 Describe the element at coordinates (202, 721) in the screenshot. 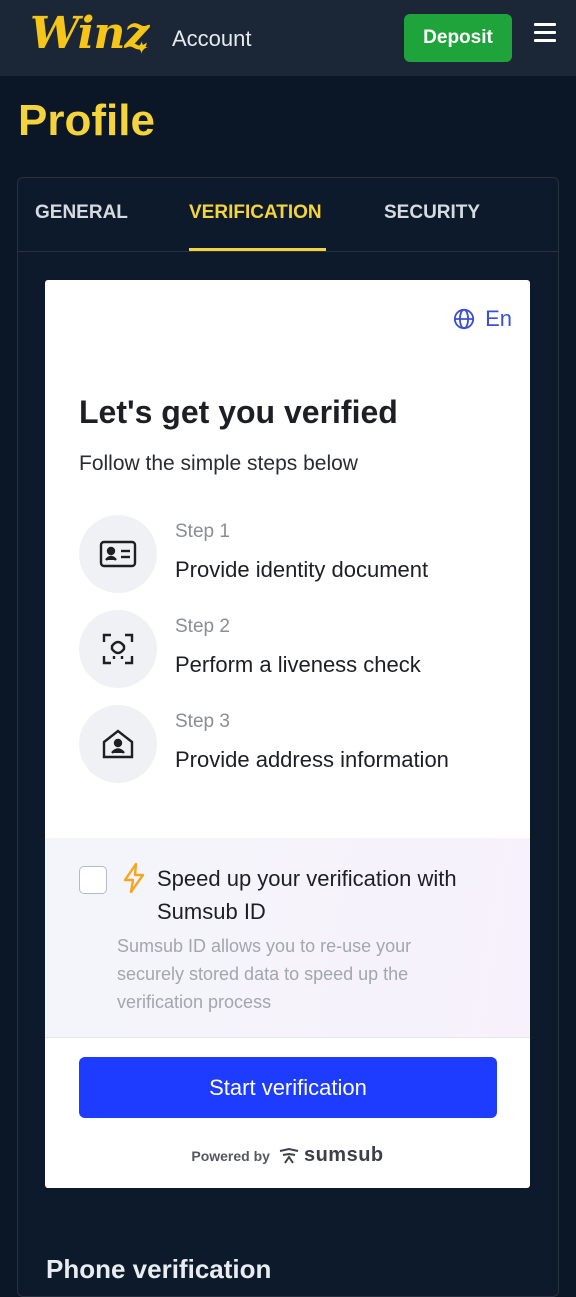

I see `step-number: Step 3` at that location.